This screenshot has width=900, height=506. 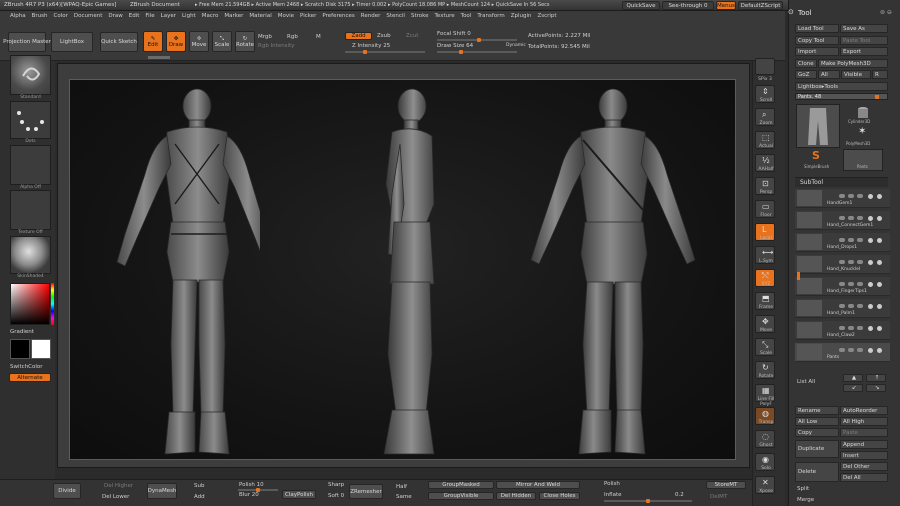 I want to click on del-lower-button: Del Lower, so click(x=115, y=497).